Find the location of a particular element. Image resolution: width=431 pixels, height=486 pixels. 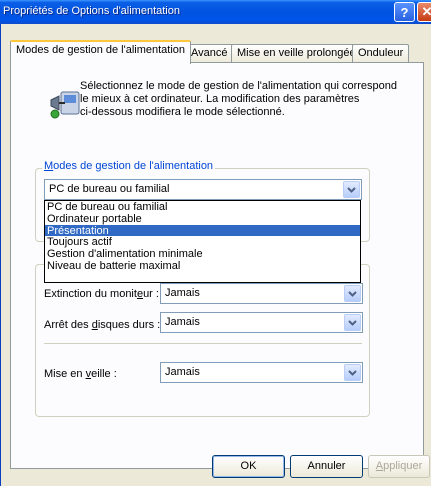

ok-button: OK is located at coordinates (248, 466).